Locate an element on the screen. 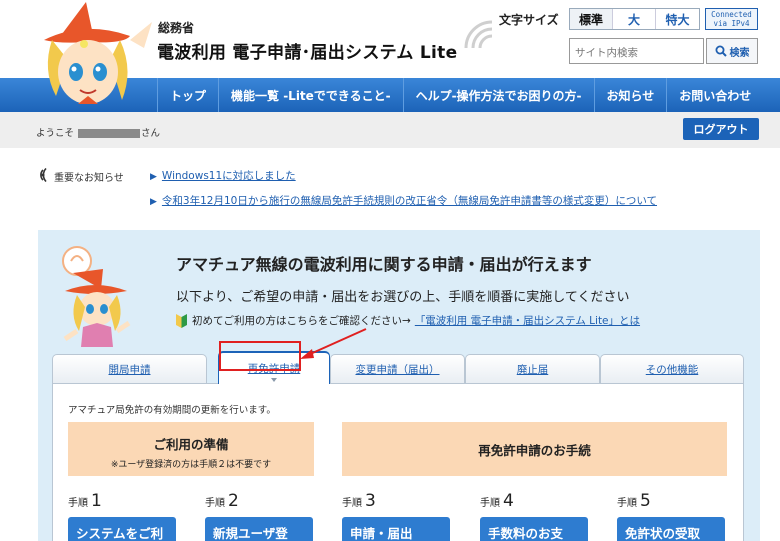 This screenshot has width=780, height=541. welcome-suffix: さん is located at coordinates (151, 133).